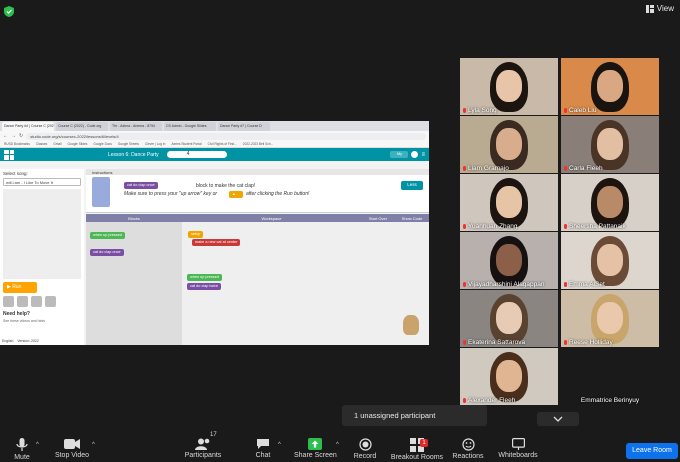 The image size is (680, 462). Describe the element at coordinates (133, 155) in the screenshot. I see `lesson-title: Lesson 6: Dance Party` at that location.